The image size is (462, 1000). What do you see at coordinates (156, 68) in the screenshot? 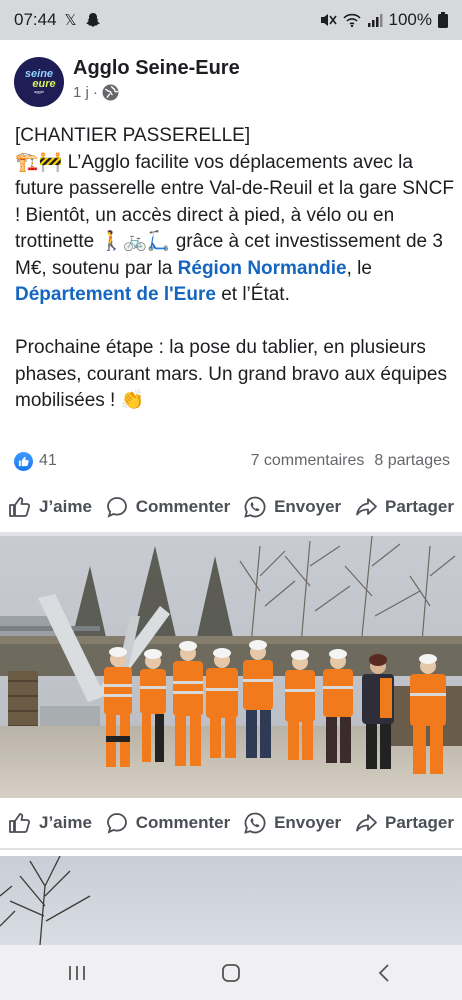
I see `page-name: Agglo Seine-Eure` at bounding box center [156, 68].